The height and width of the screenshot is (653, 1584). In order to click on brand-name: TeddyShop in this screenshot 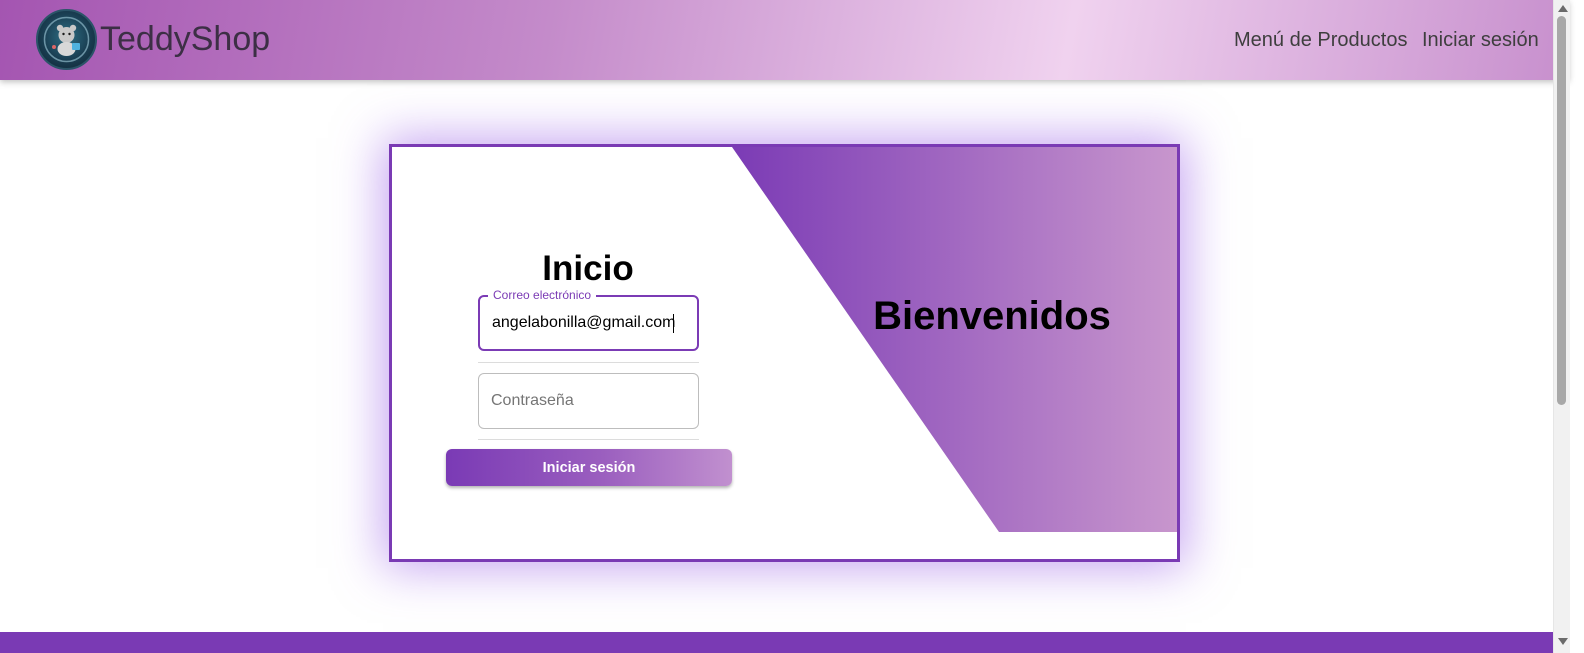, I will do `click(185, 39)`.